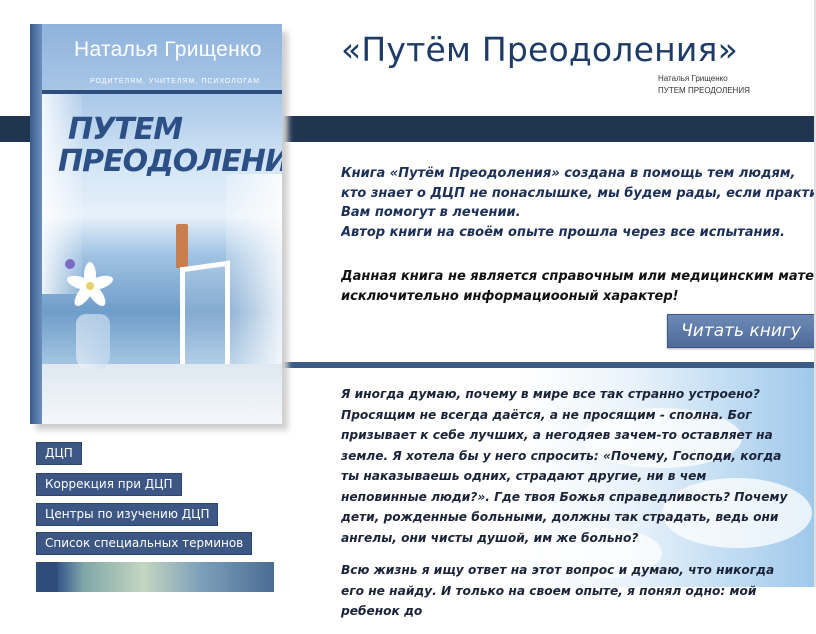  Describe the element at coordinates (205, 316) in the screenshot. I see `window-frame-decoration` at that location.